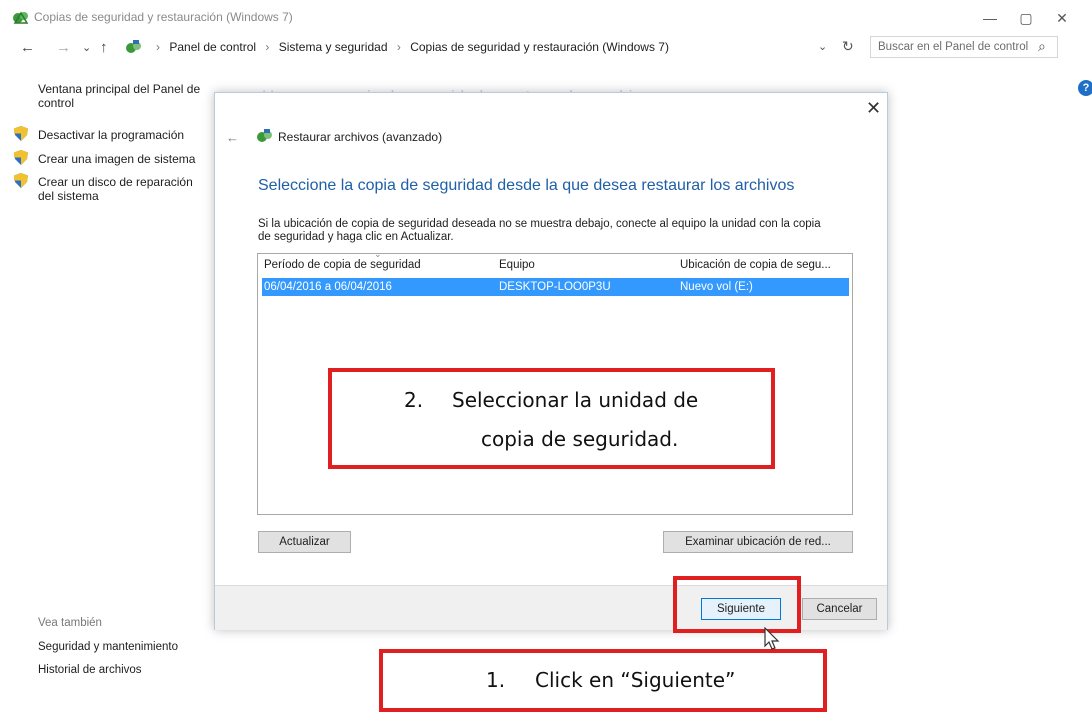  What do you see at coordinates (70, 623) in the screenshot?
I see `see-also-label: Vea también` at bounding box center [70, 623].